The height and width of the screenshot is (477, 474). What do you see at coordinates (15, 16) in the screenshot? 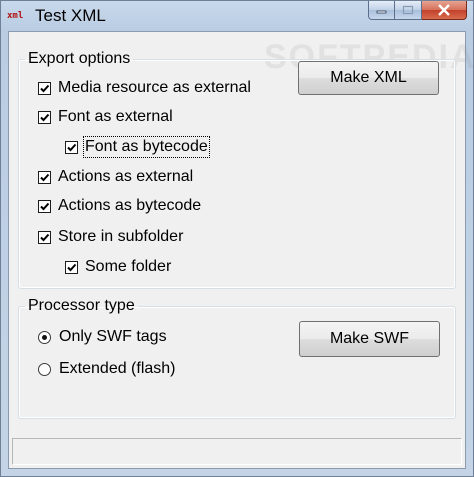
I see `xml-app-icon: xml` at bounding box center [15, 16].